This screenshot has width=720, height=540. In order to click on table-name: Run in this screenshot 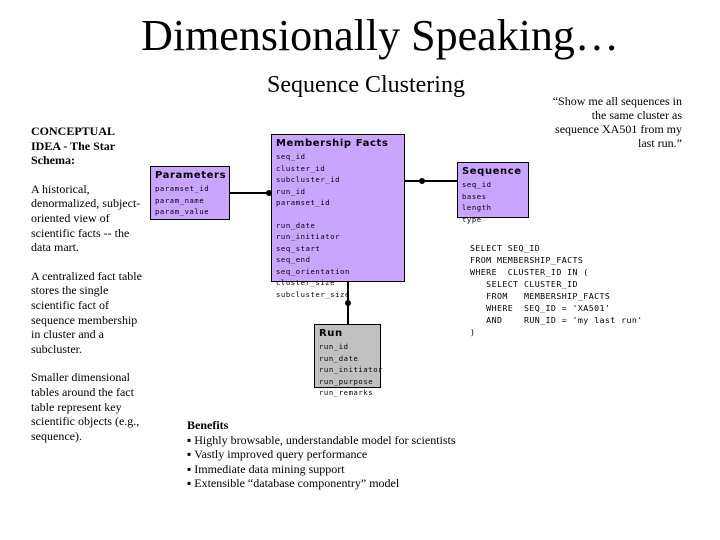, I will do `click(331, 333)`.